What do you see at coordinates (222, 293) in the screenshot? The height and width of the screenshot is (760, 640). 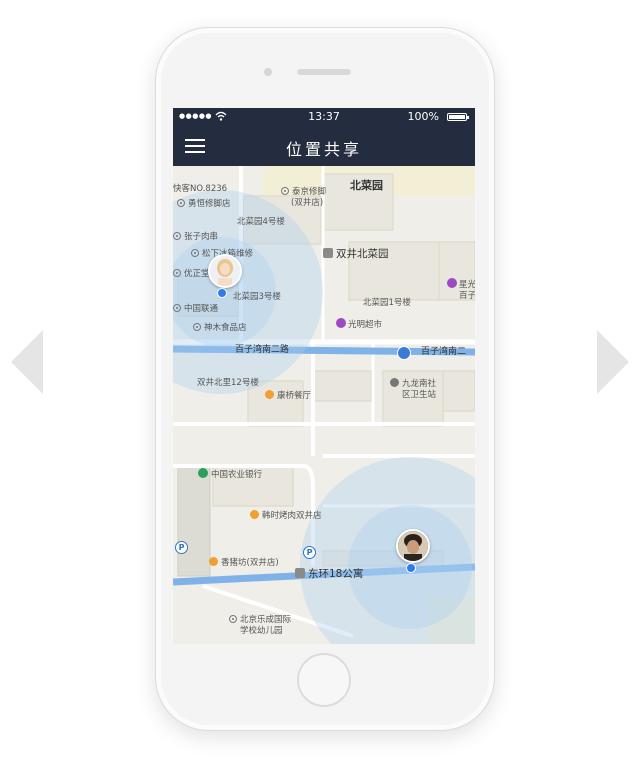 I see `location-dot-female` at bounding box center [222, 293].